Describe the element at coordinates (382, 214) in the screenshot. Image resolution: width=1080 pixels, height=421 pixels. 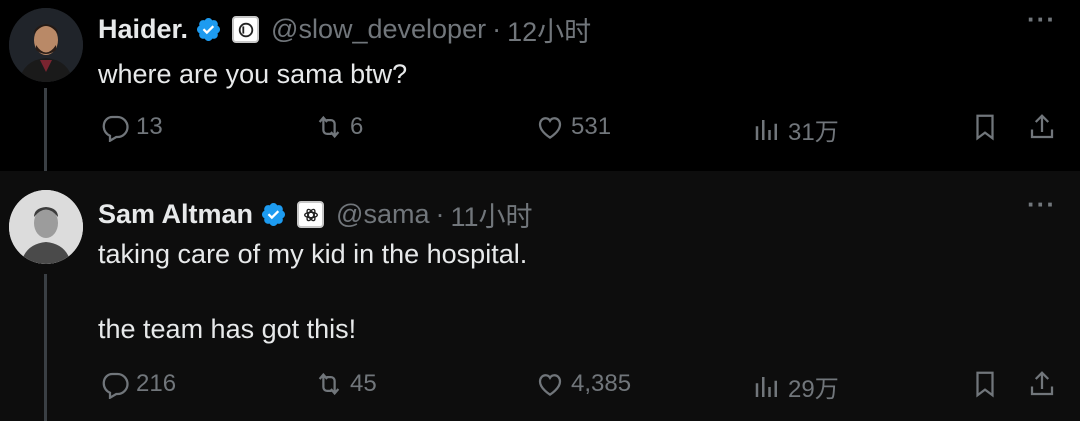
I see `author-handle: @sama` at that location.